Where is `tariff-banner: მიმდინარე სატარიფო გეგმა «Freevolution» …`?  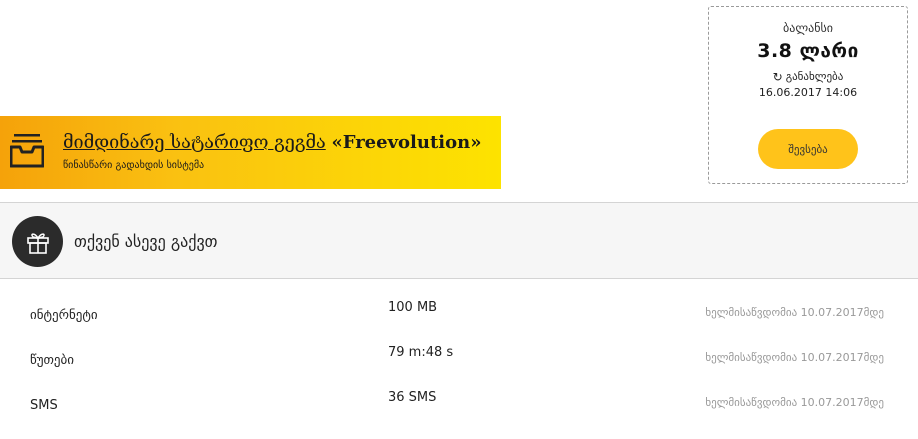 tariff-banner: მიმდინარე სატარიფო გეგმა «Freevolution» … is located at coordinates (250, 152).